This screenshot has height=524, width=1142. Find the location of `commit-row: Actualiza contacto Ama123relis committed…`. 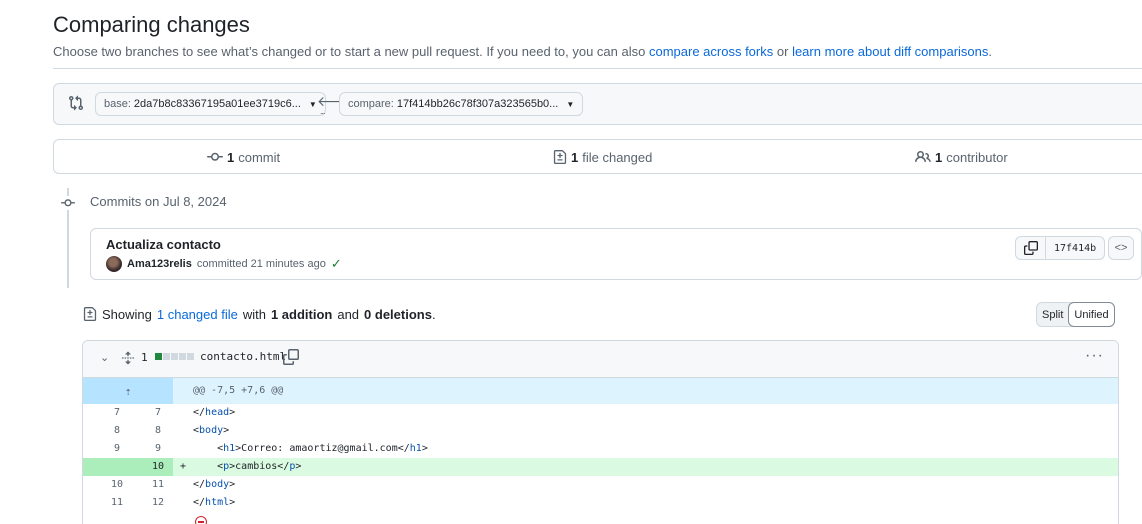

commit-row: Actualiza contacto Ama123relis committed… is located at coordinates (616, 254).